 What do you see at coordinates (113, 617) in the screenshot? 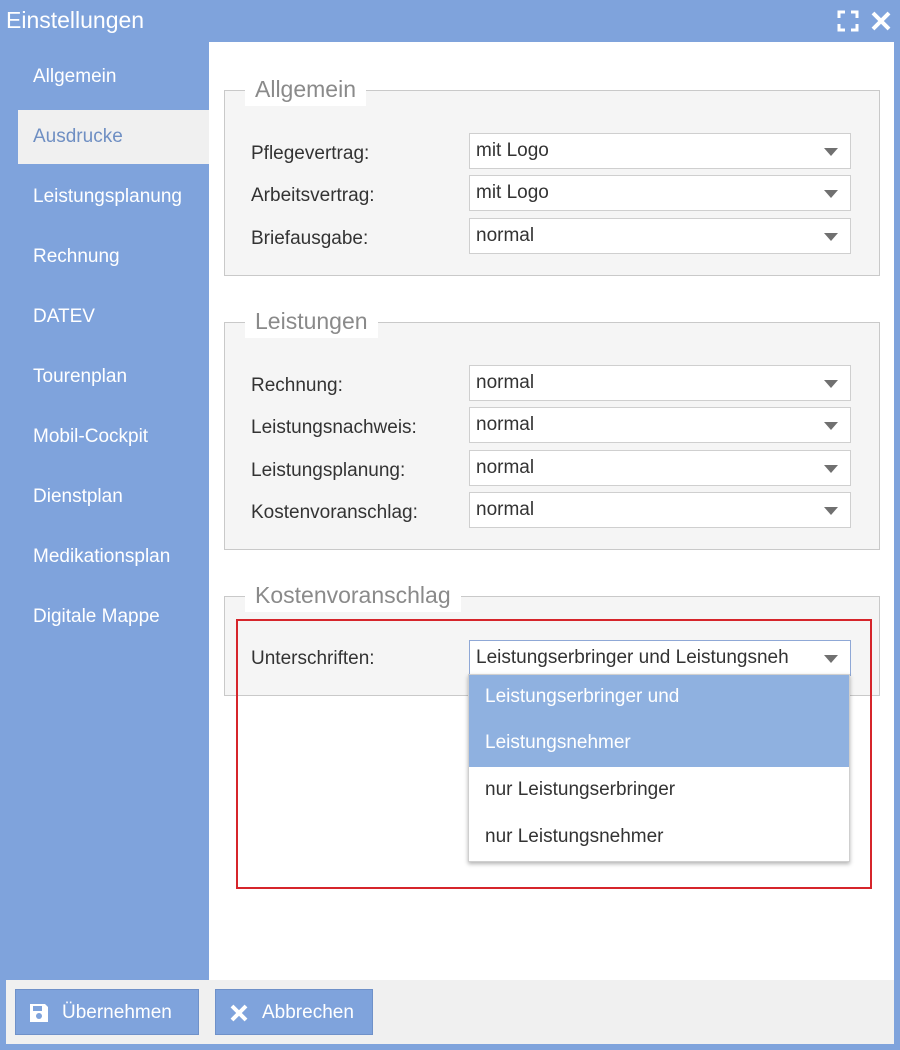
I see `sidebar-item-digitale-mappe: Digitale Mappe` at bounding box center [113, 617].